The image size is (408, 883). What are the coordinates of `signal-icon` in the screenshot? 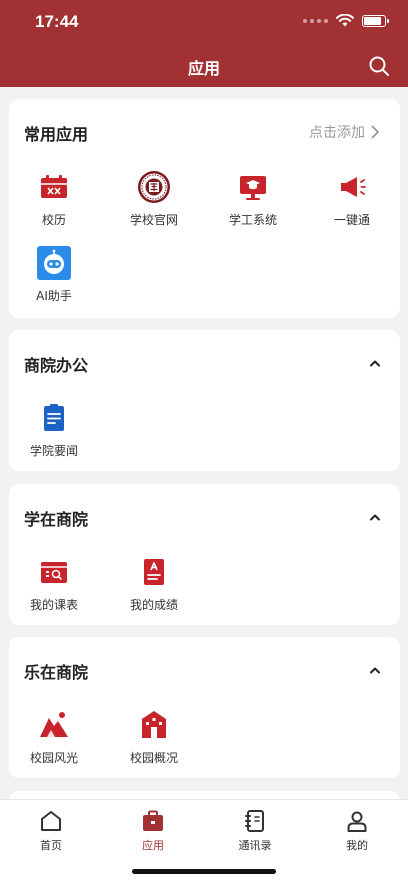 It's located at (315, 20).